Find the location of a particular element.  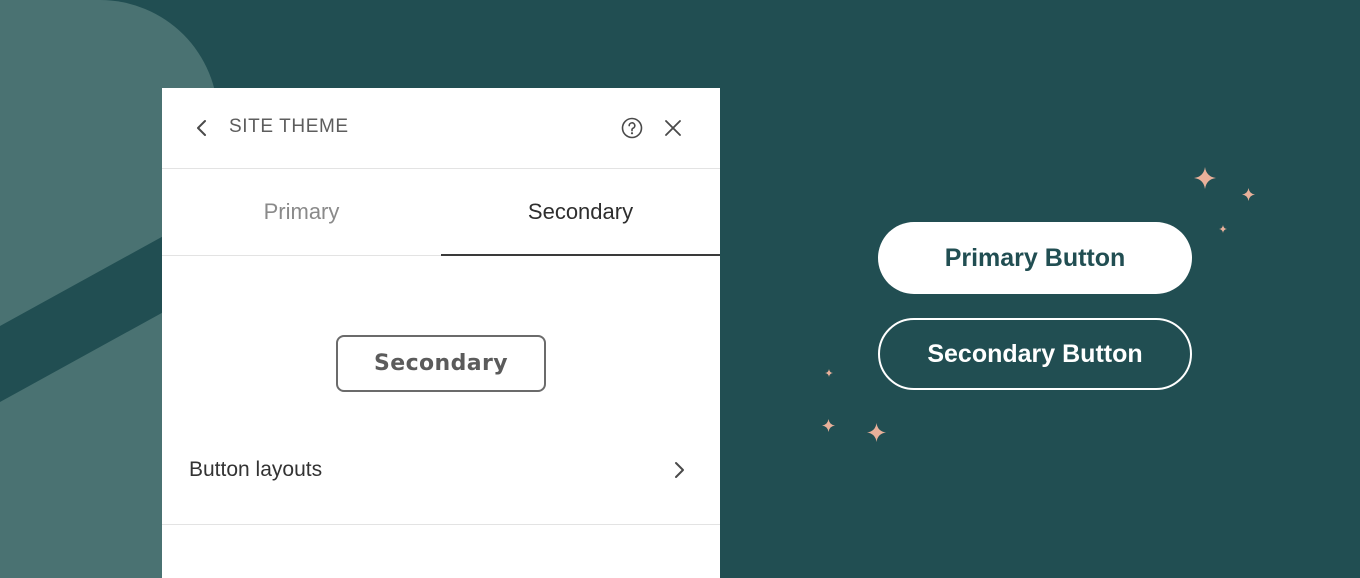

tab-secondary: Secondary is located at coordinates (580, 212).